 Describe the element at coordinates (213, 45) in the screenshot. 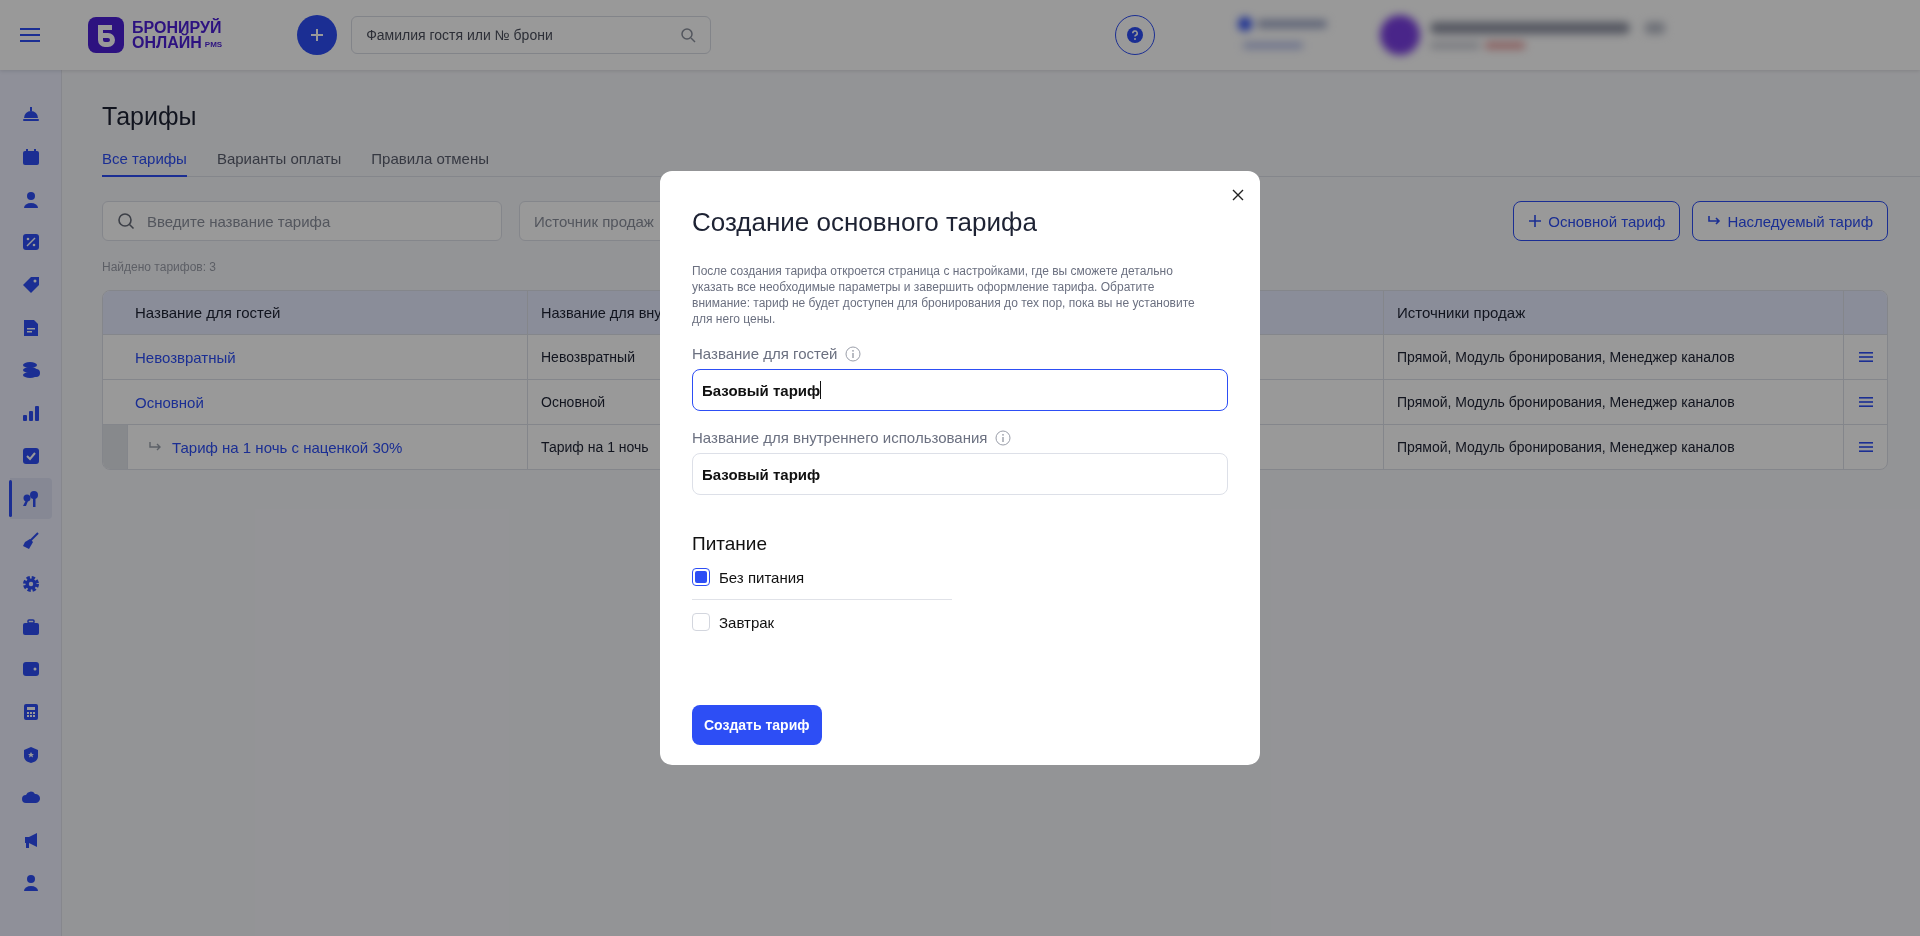

I see `logo-text: PMS` at that location.